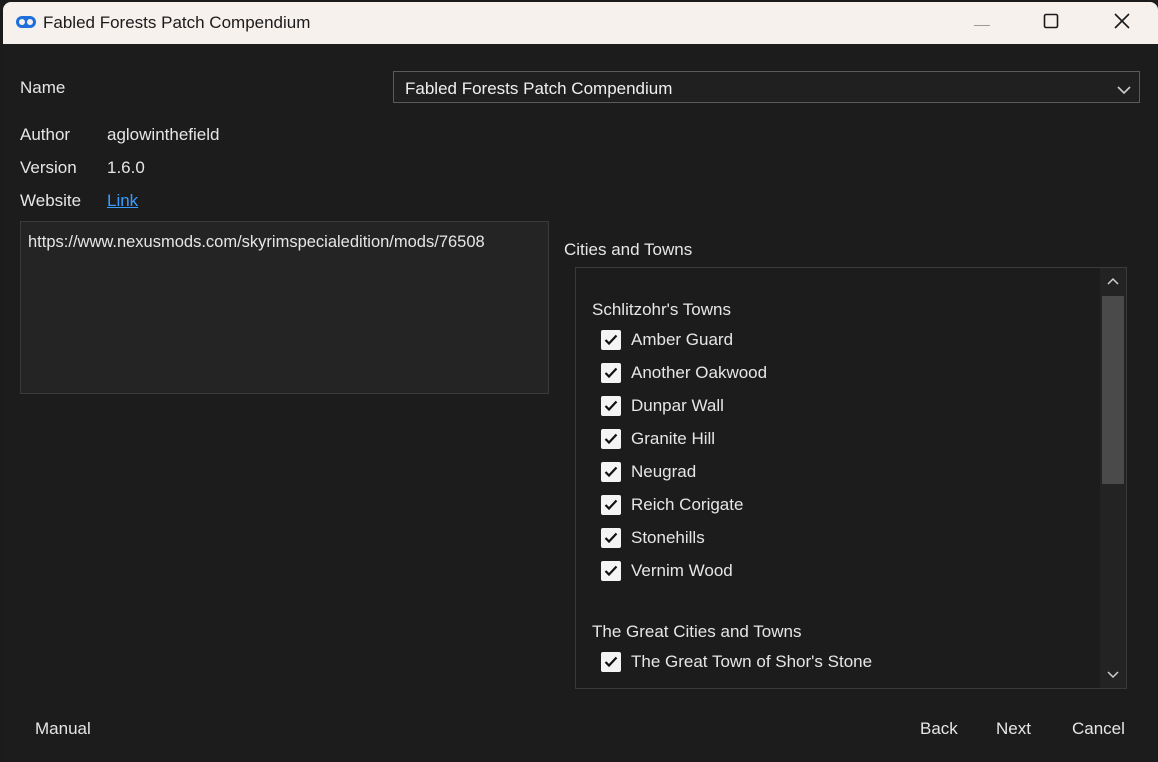 This screenshot has height=762, width=1158. I want to click on author-value: aglowinthefield, so click(163, 134).